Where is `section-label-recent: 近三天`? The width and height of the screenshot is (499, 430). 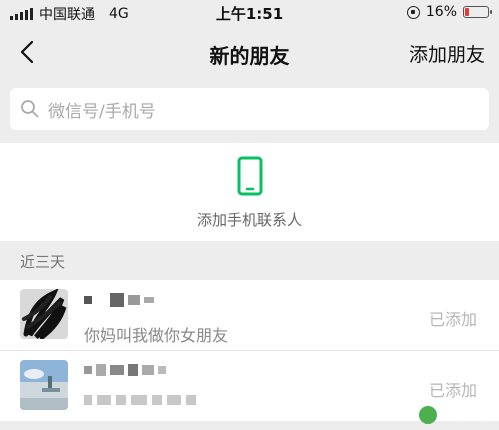
section-label-recent: 近三天 is located at coordinates (43, 262).